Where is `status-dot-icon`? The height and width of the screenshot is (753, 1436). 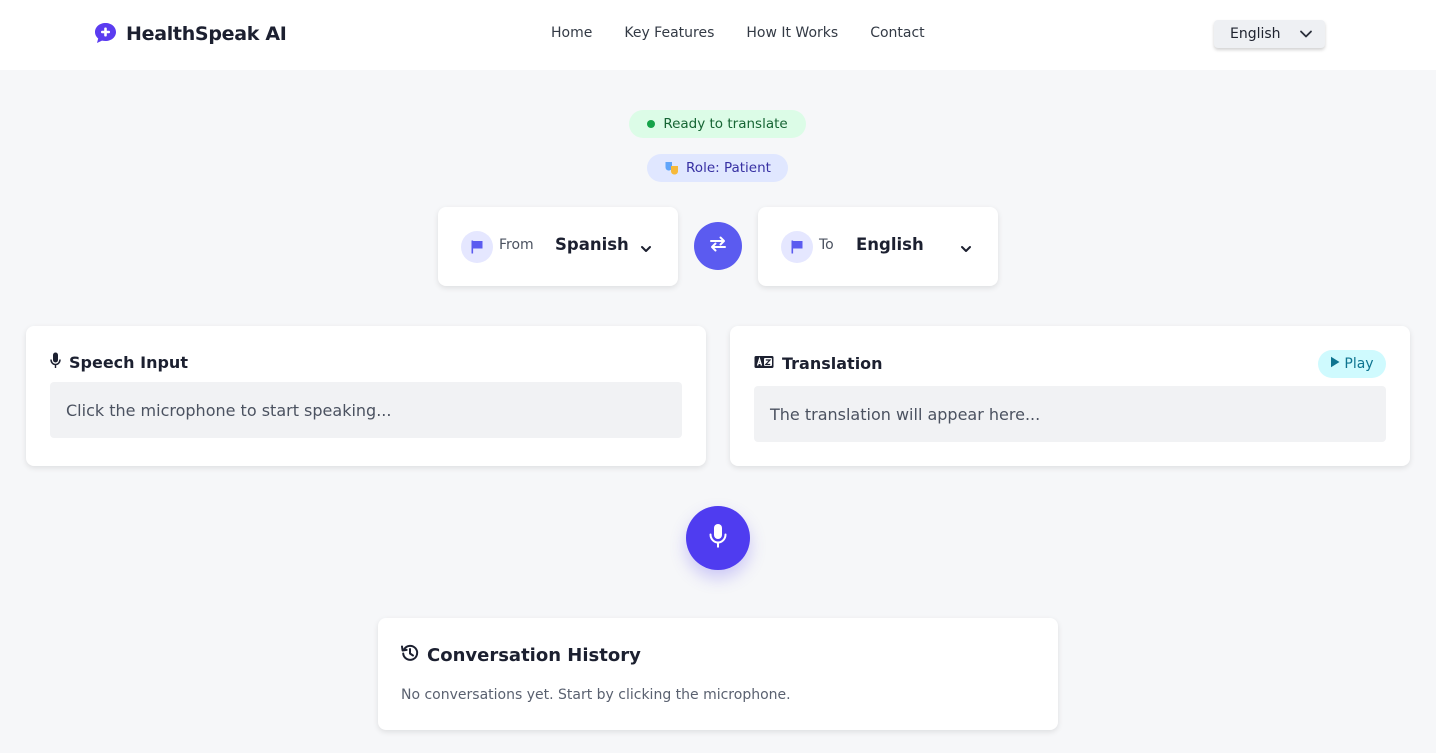
status-dot-icon is located at coordinates (651, 124).